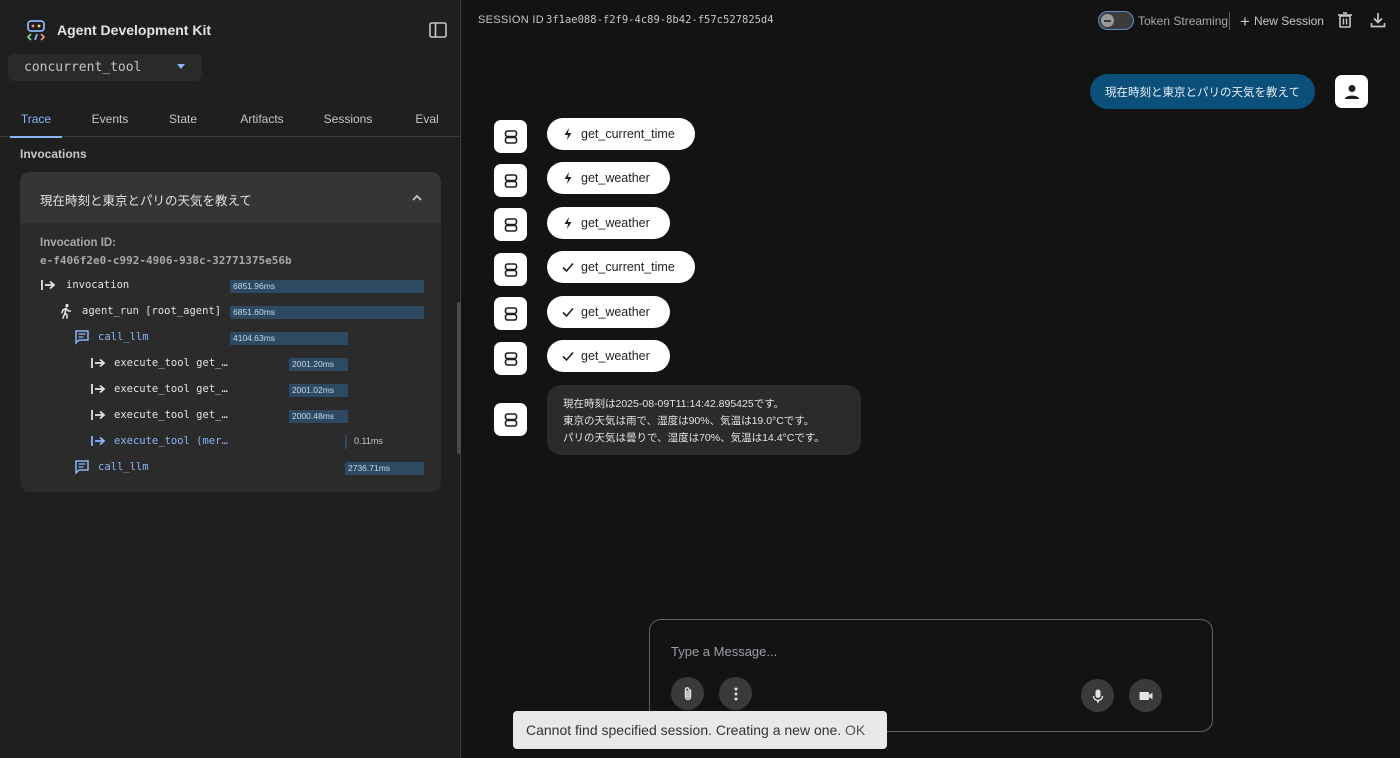 The height and width of the screenshot is (758, 1400). What do you see at coordinates (36, 30) in the screenshot?
I see `adk-logo-icon` at bounding box center [36, 30].